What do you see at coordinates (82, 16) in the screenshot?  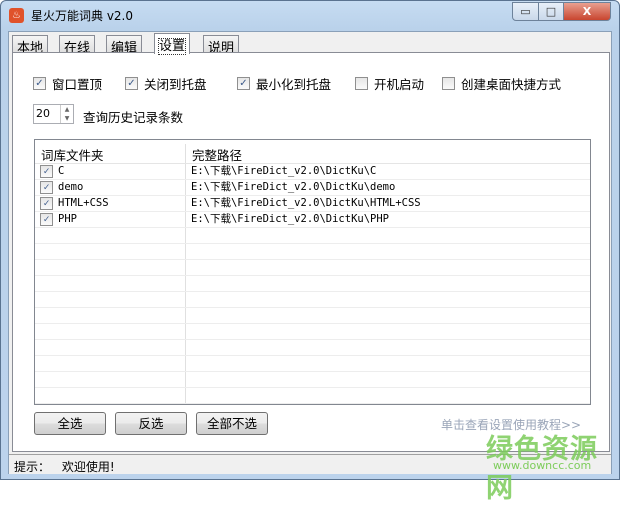 I see `window-title: 星火万能词典 v2.0` at bounding box center [82, 16].